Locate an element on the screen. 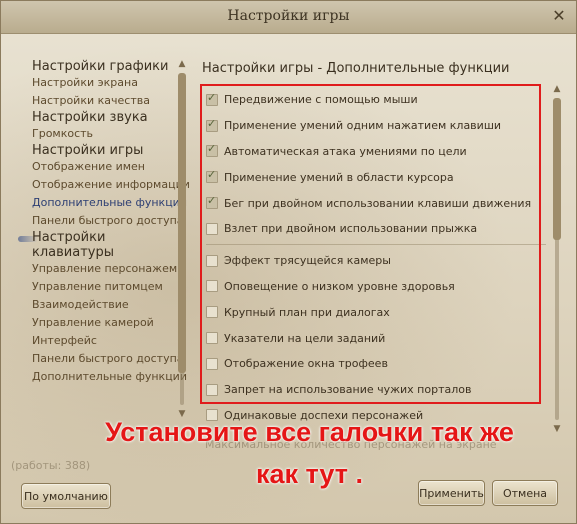 The image size is (577, 524). window-title: Настройки игры is located at coordinates (288, 16).